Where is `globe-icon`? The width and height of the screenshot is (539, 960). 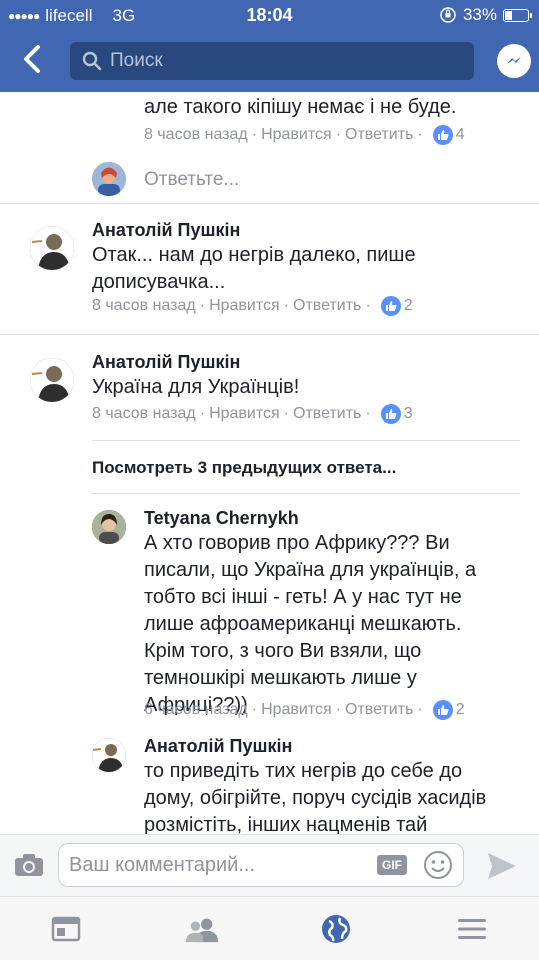
globe-icon is located at coordinates (336, 929).